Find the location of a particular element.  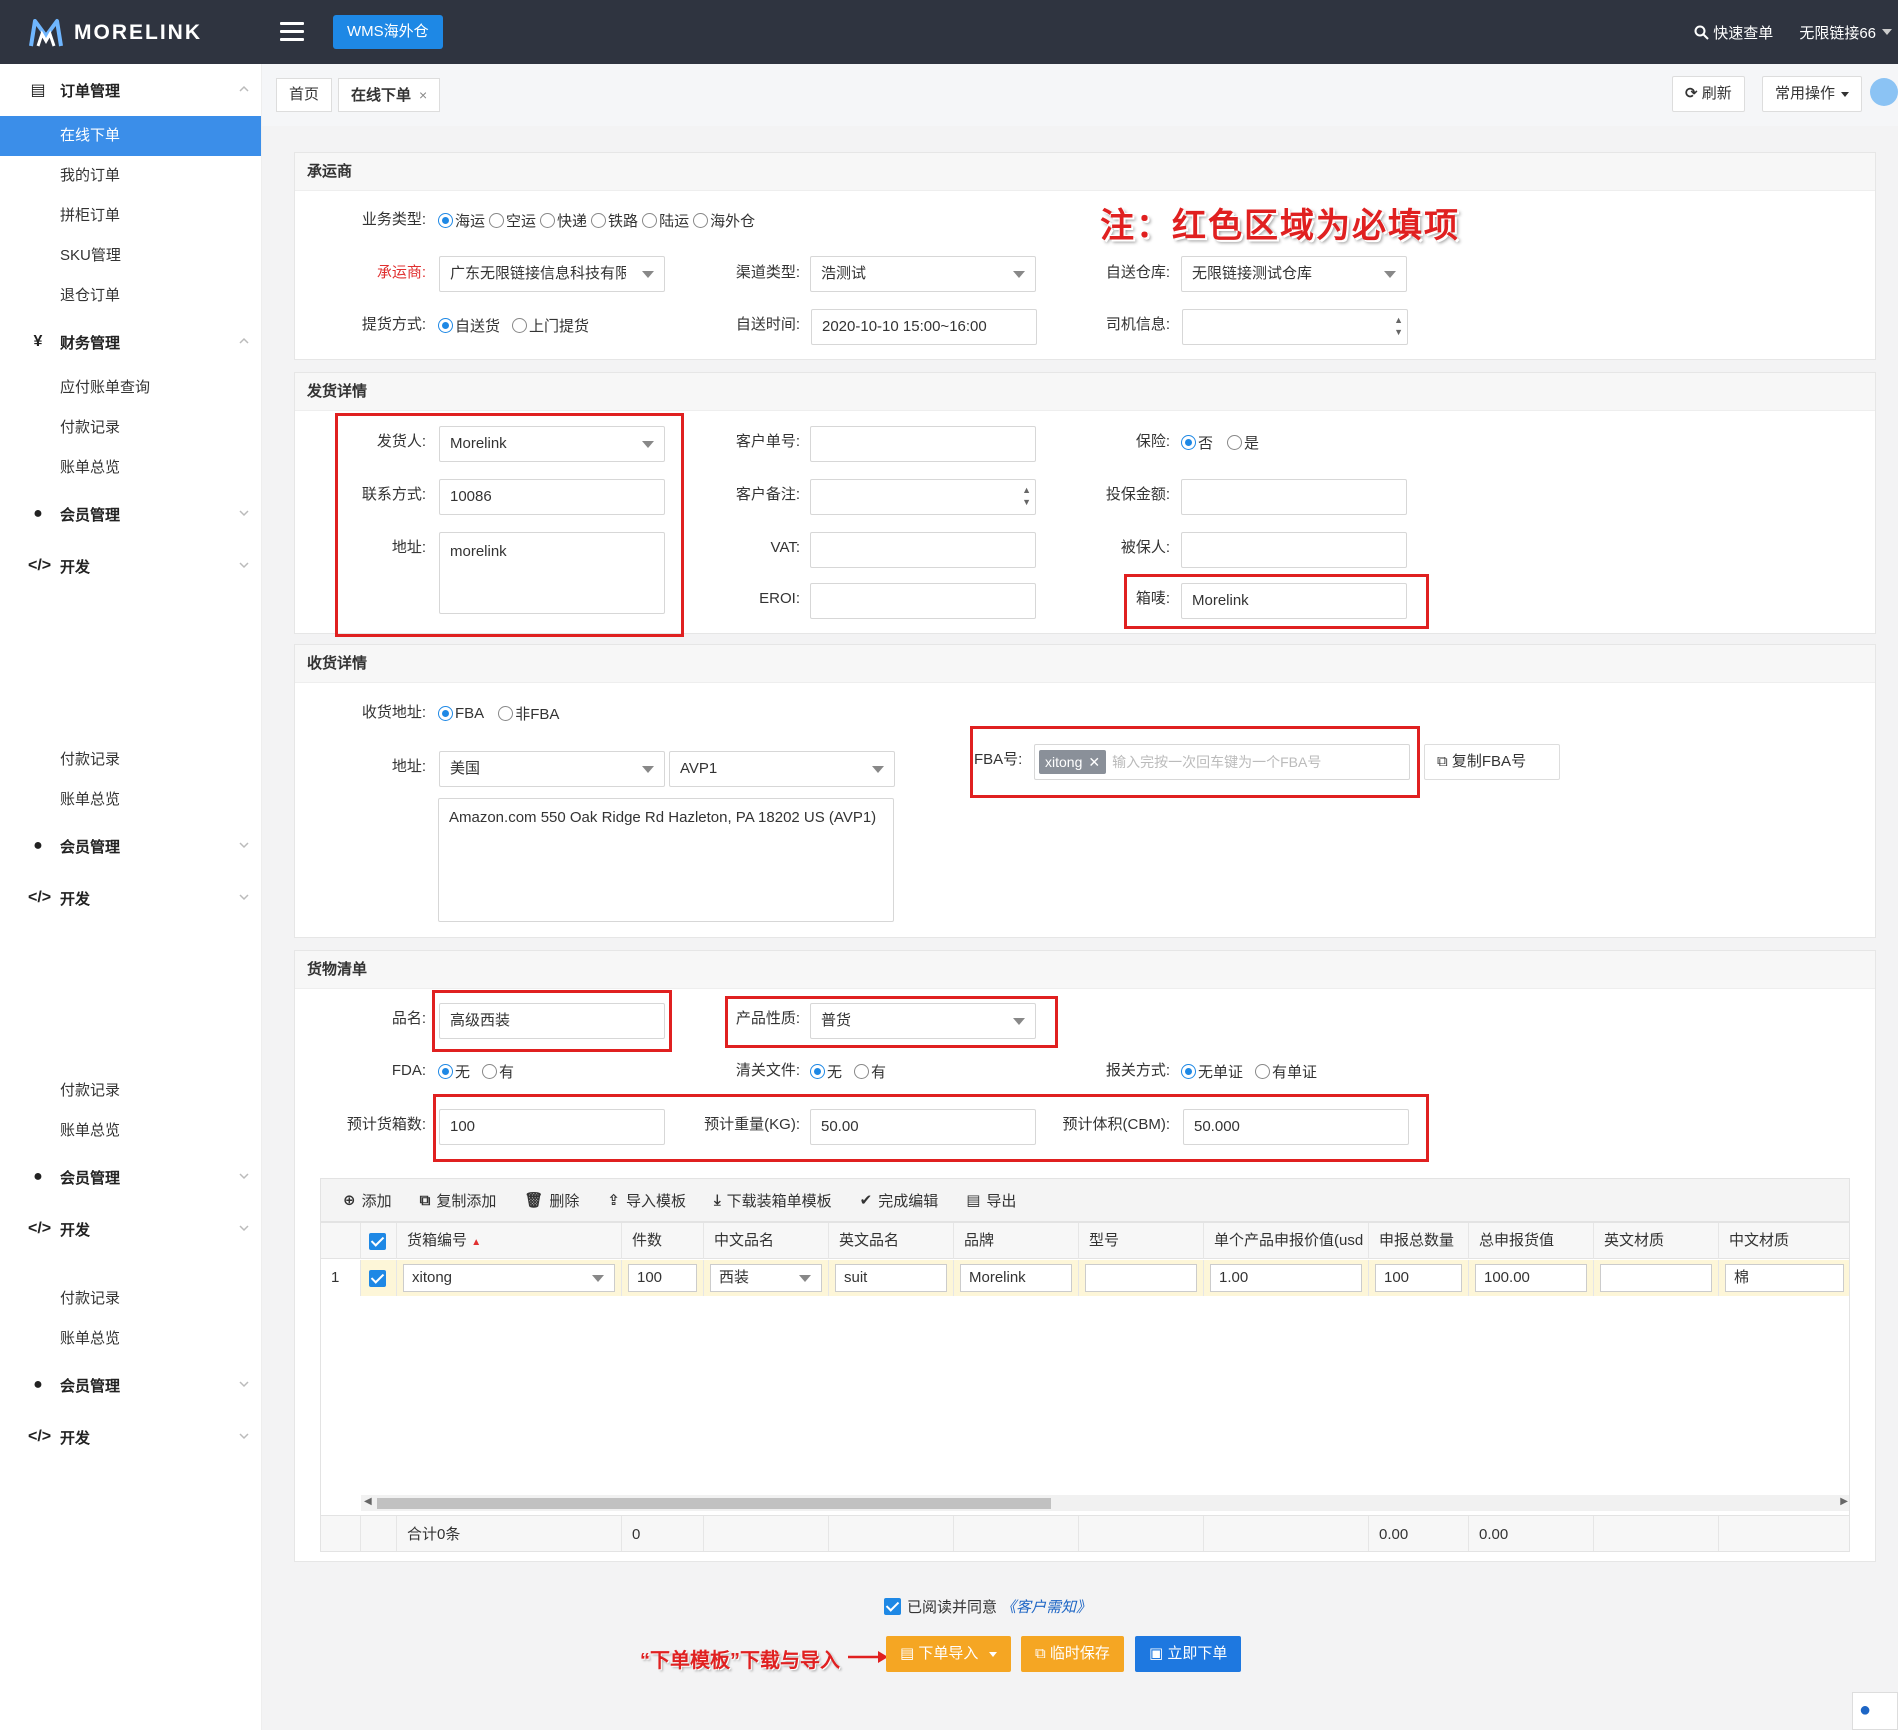

tab-home: 首页 is located at coordinates (304, 95).